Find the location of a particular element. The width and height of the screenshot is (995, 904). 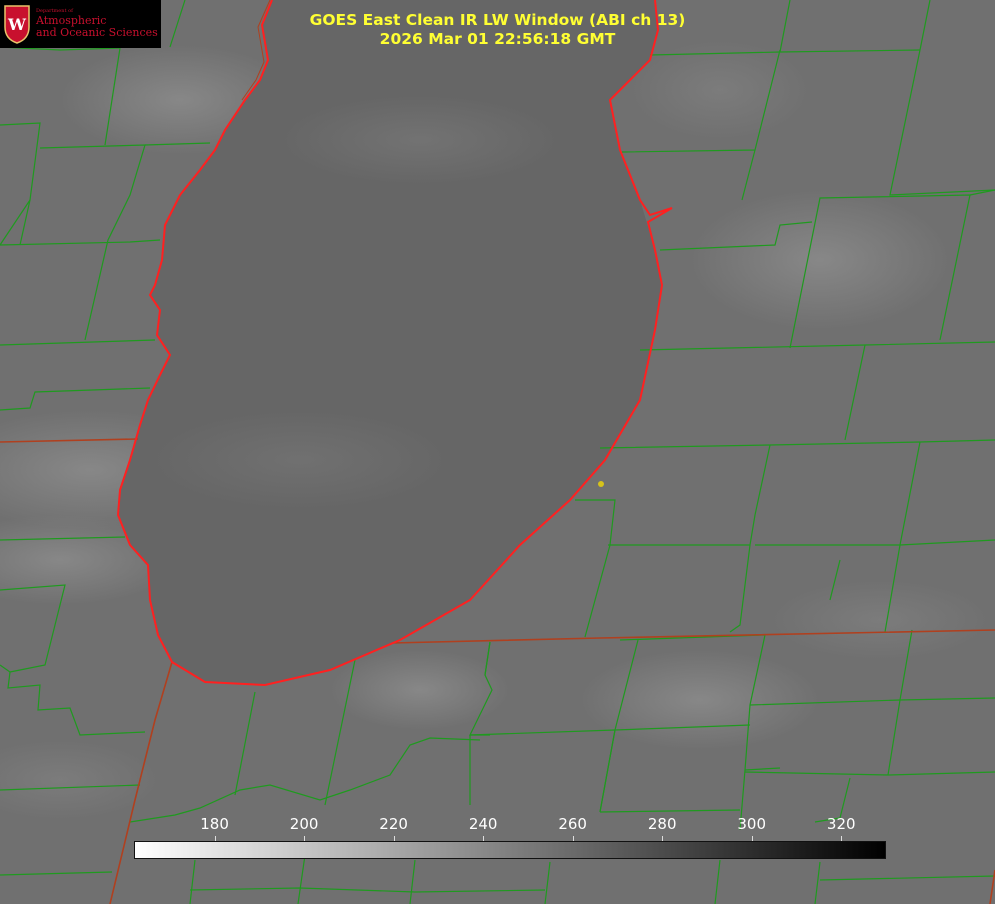

colorbar-tick-label: 220 is located at coordinates (393, 824).